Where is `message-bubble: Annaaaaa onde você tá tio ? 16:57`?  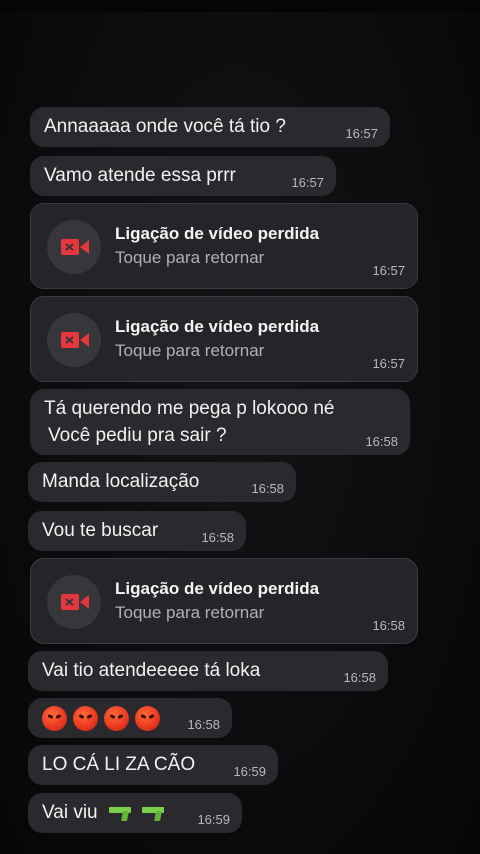 message-bubble: Annaaaaa onde você tá tio ? 16:57 is located at coordinates (210, 127).